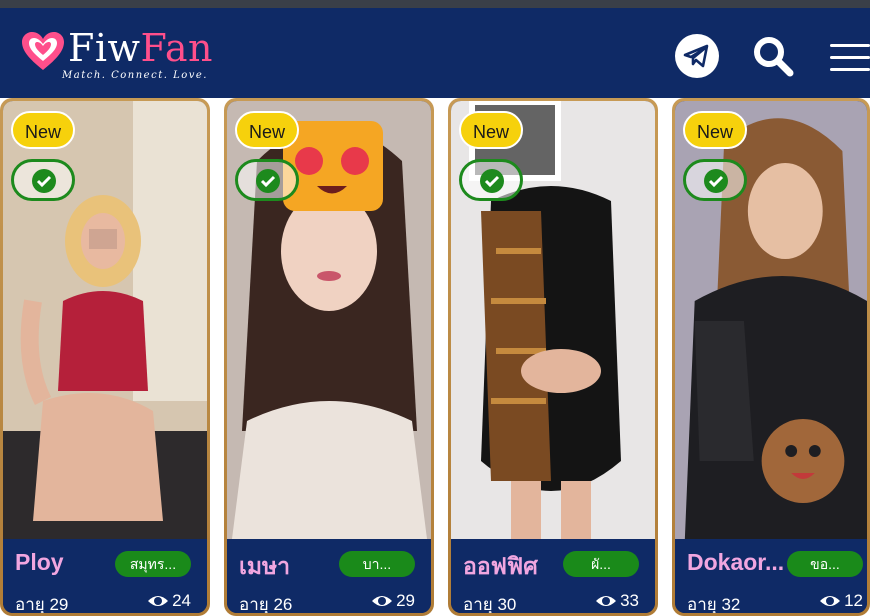 This screenshot has height=616, width=870. What do you see at coordinates (500, 567) in the screenshot?
I see `profile-name: ออฟฟิศ` at bounding box center [500, 567].